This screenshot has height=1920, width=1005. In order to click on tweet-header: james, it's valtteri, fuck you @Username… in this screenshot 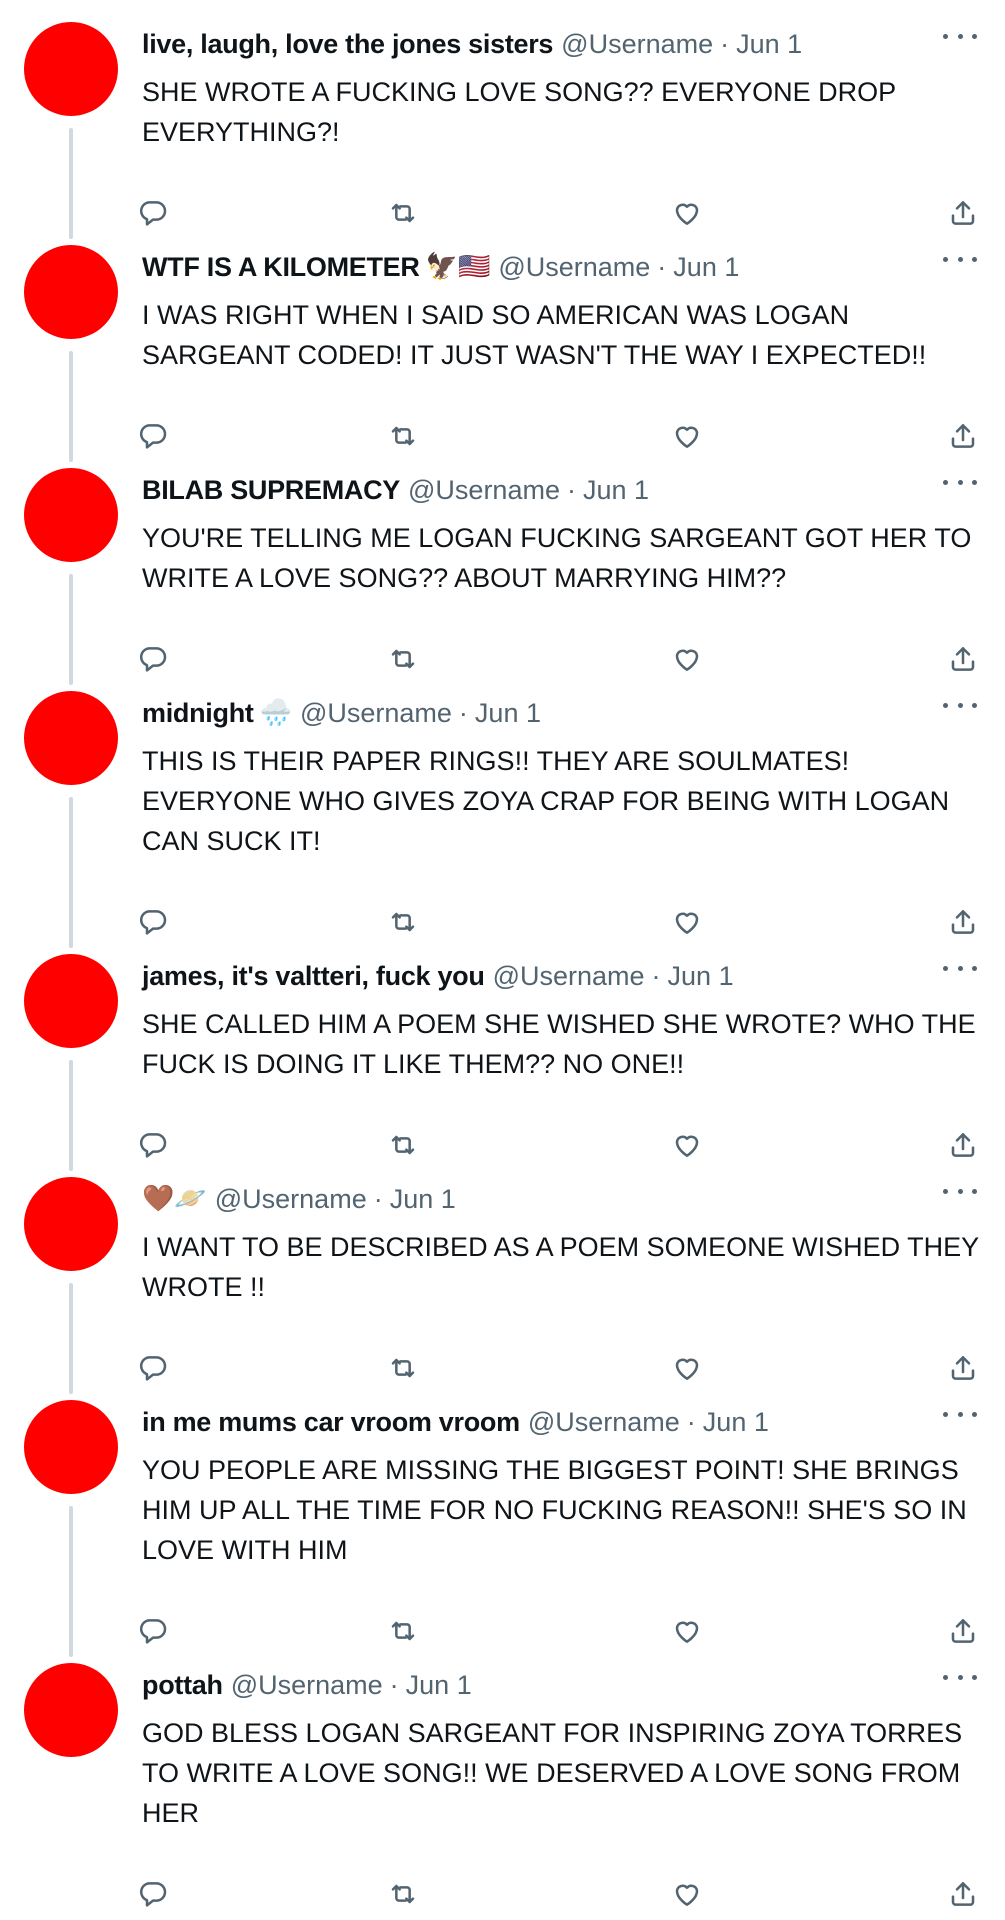, I will do `click(438, 976)`.